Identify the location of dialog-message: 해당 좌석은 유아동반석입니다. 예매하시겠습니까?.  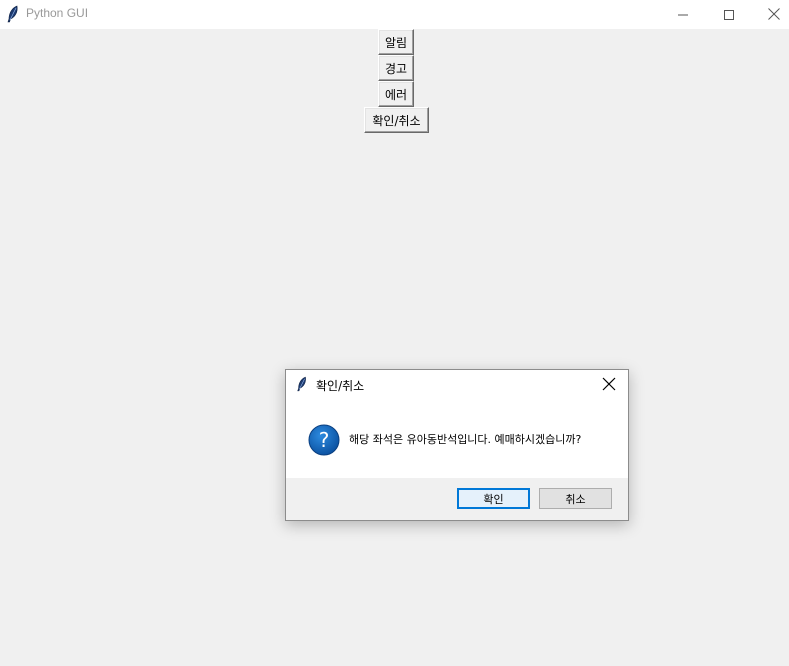
(465, 439).